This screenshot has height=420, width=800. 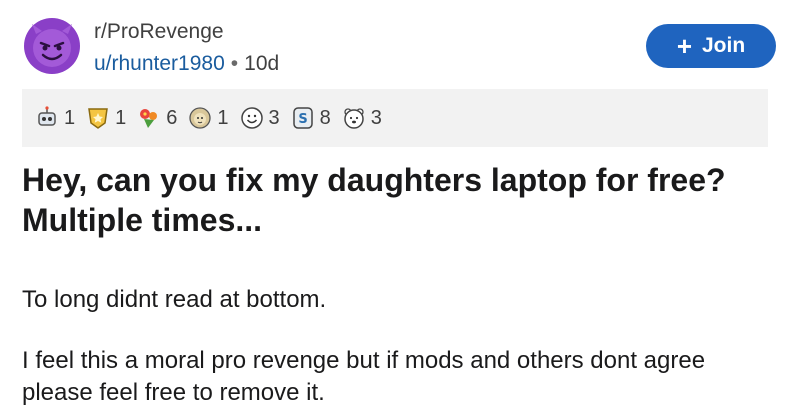 I want to click on join-button: + Join, so click(x=711, y=46).